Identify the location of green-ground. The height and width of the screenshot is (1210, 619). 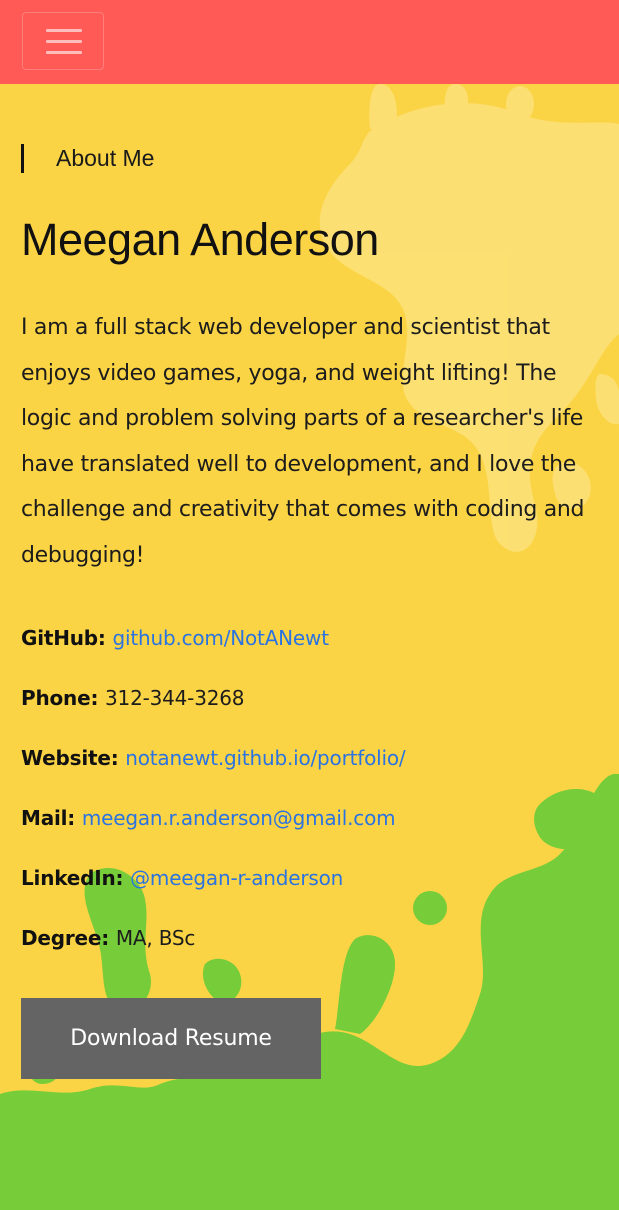
(309, 1174).